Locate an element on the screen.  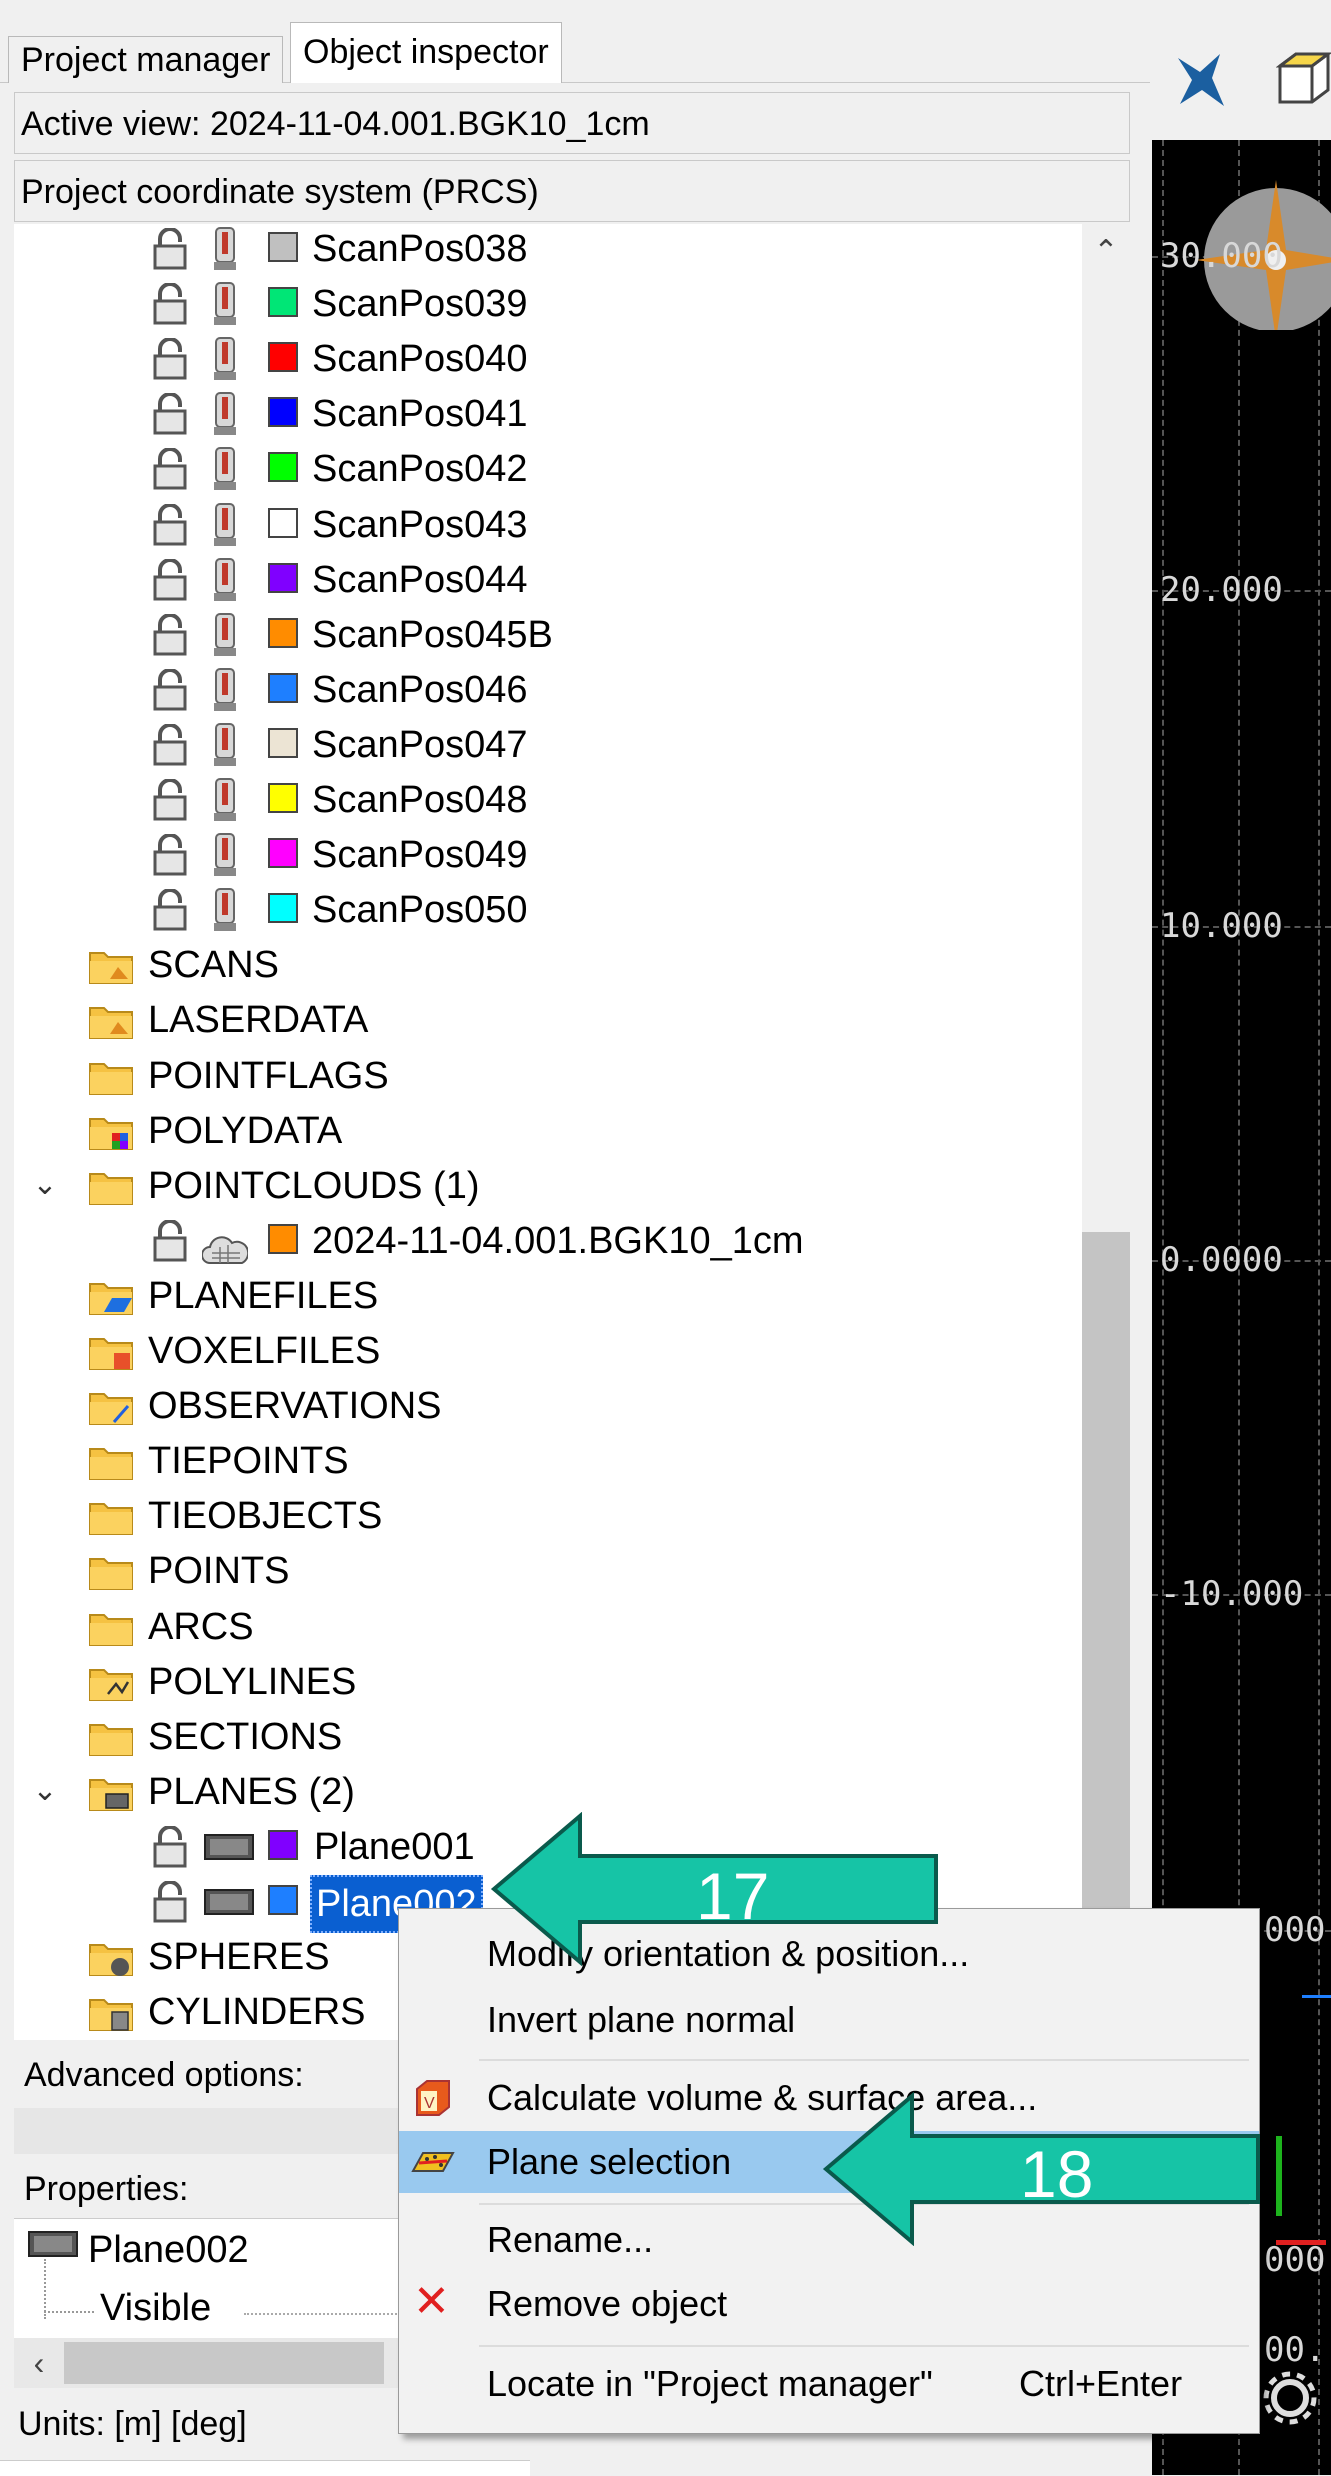
tab-project-manager: Project manager is located at coordinates (146, 59).